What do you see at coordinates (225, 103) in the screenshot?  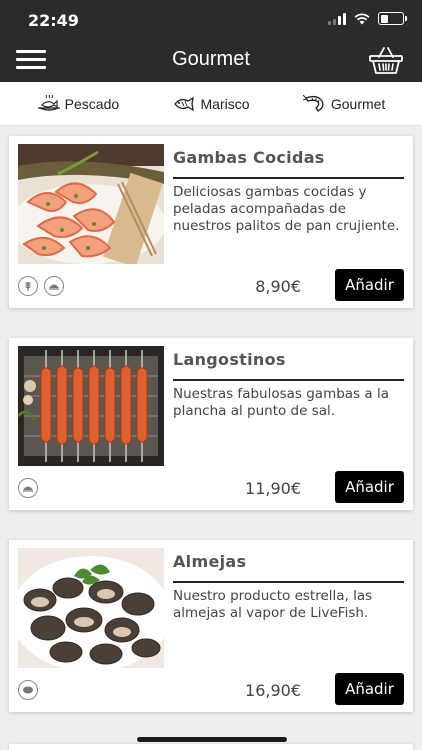 I see `tab-marisco-label: Marisco` at bounding box center [225, 103].